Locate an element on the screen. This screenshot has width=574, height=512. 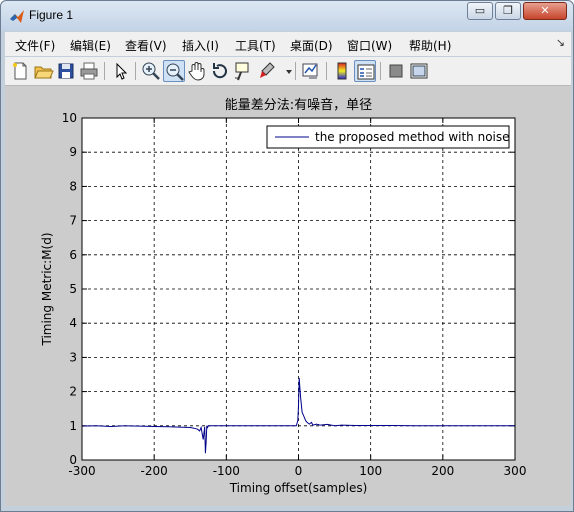
link-plot-icon is located at coordinates (311, 71).